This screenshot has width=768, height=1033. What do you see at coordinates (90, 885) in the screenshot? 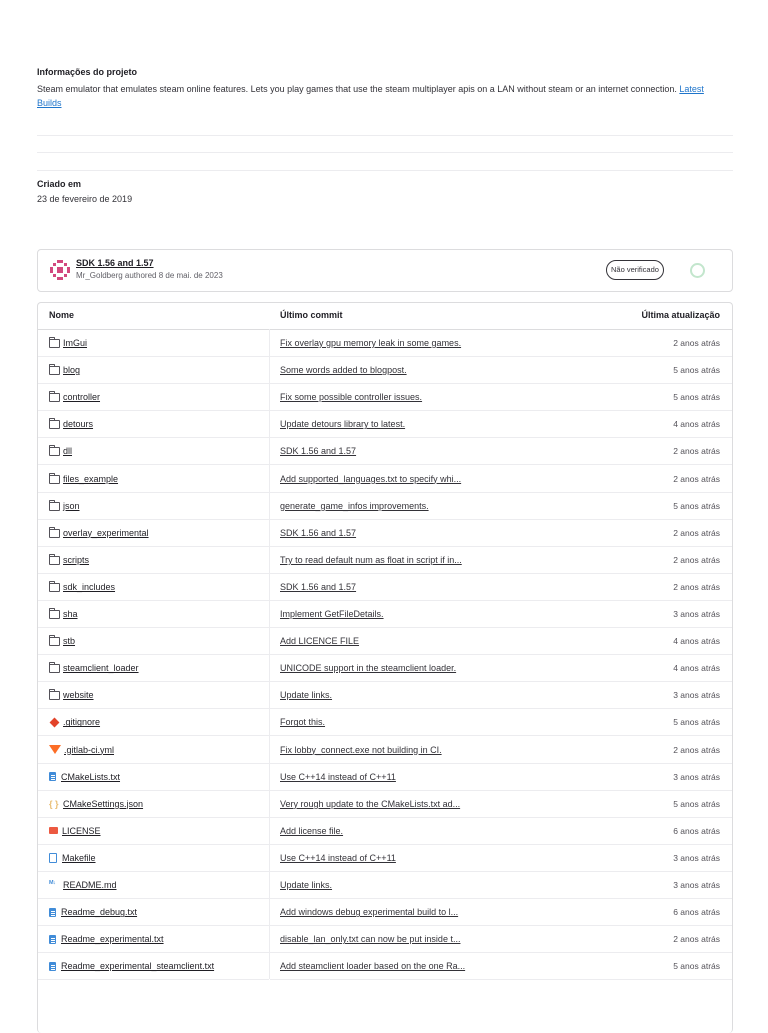
I see `file-name-link: README.md` at bounding box center [90, 885].